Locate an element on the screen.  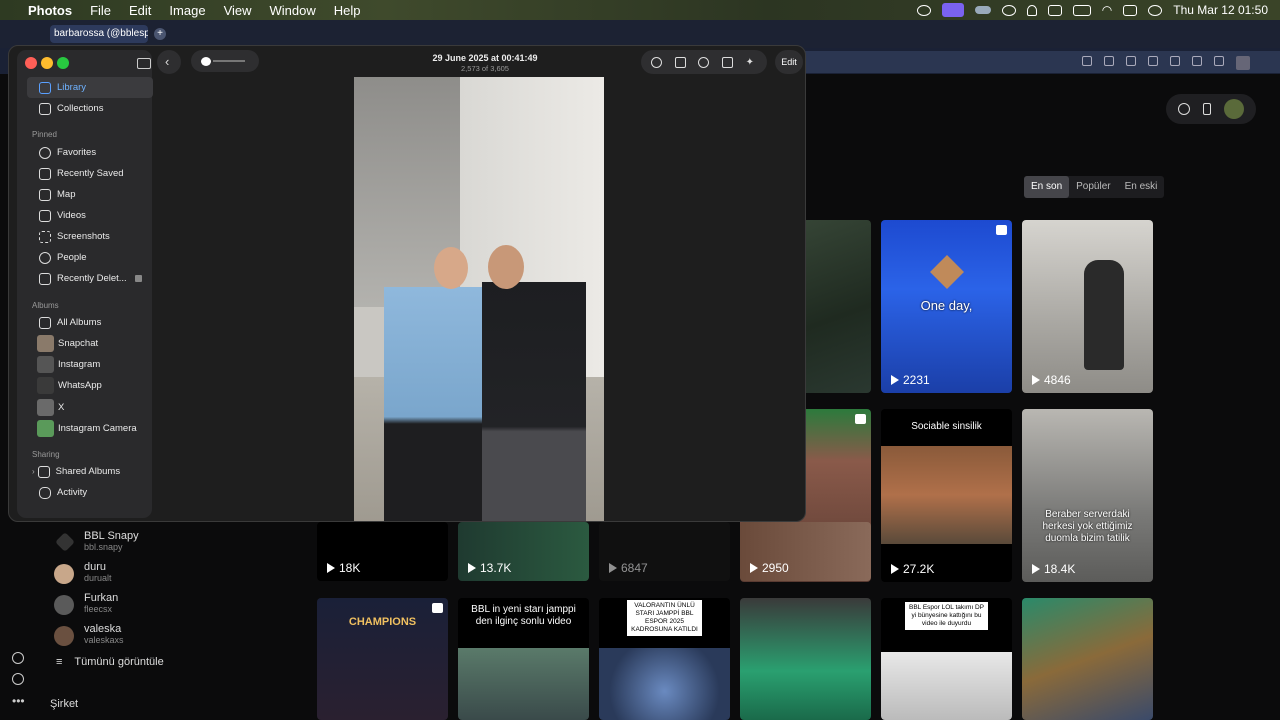
menu-view: View is located at coordinates (238, 10).